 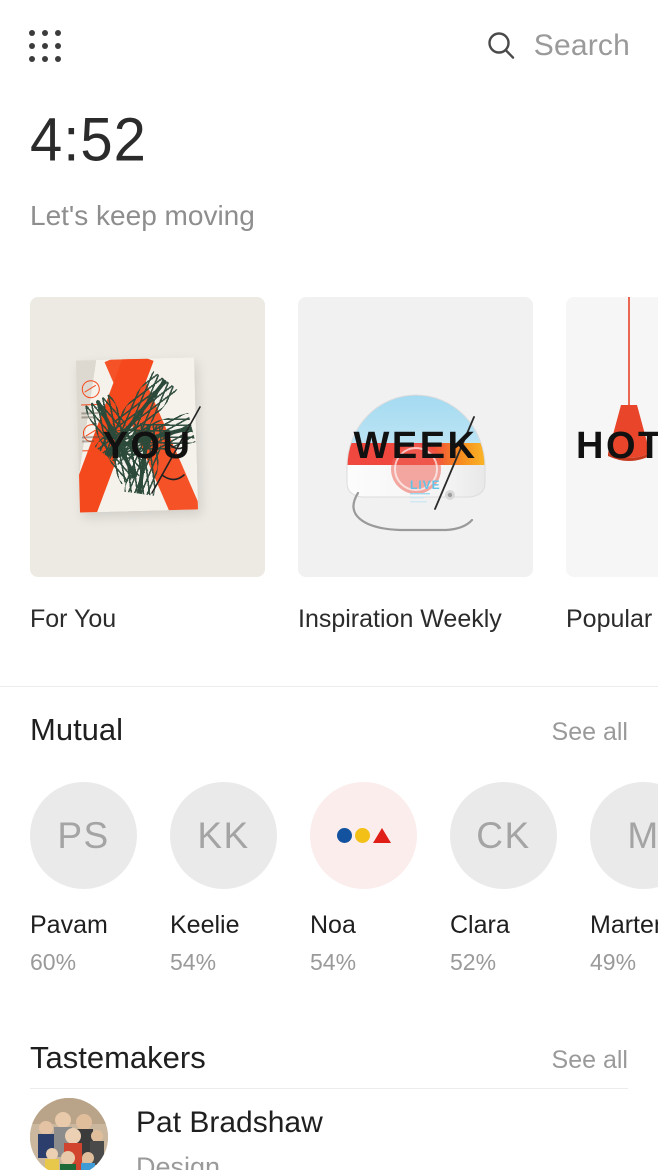 I want to click on group-photo-avatar, so click(x=69, y=1134).